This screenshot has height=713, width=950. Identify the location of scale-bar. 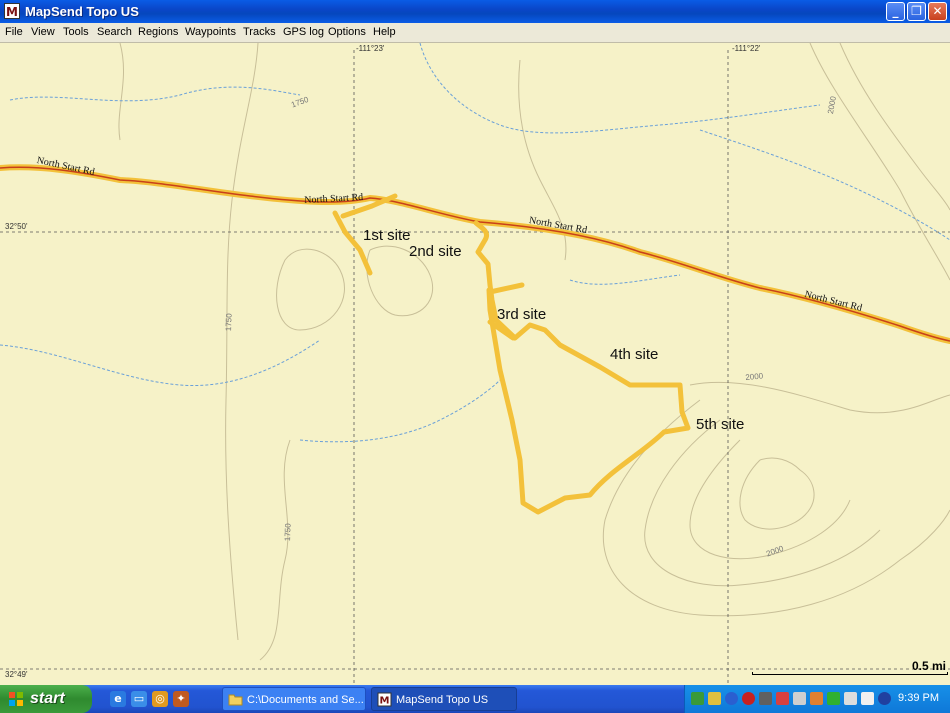
(850, 673).